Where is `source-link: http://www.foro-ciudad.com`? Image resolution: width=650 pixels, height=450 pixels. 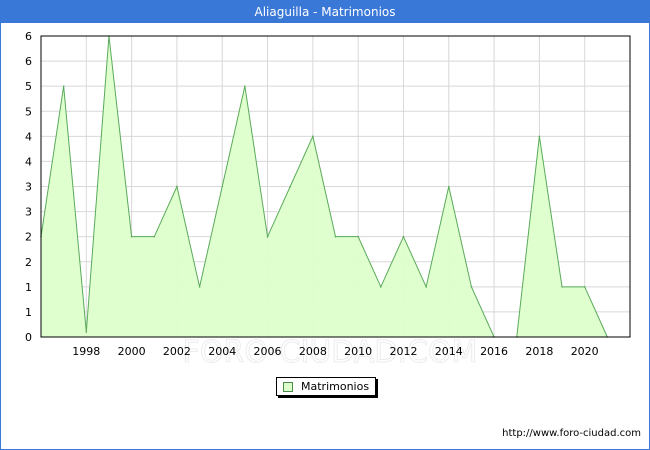
source-link: http://www.foro-ciudad.com is located at coordinates (571, 433).